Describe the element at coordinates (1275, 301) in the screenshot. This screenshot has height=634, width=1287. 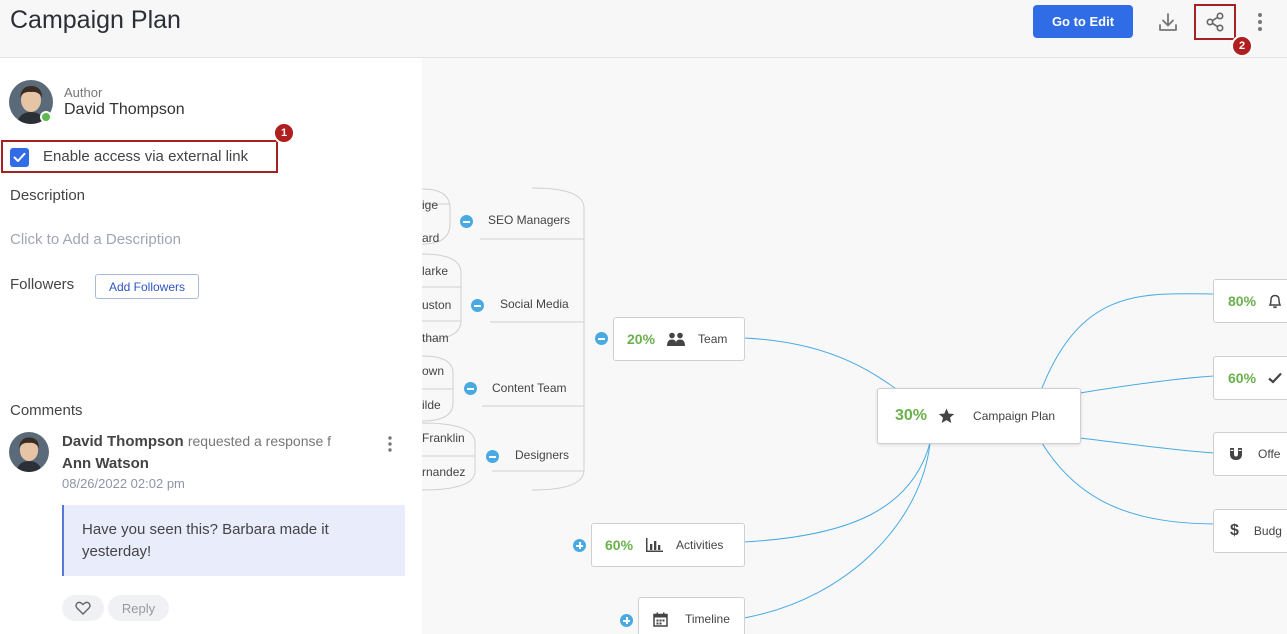
I see `bell-icon` at that location.